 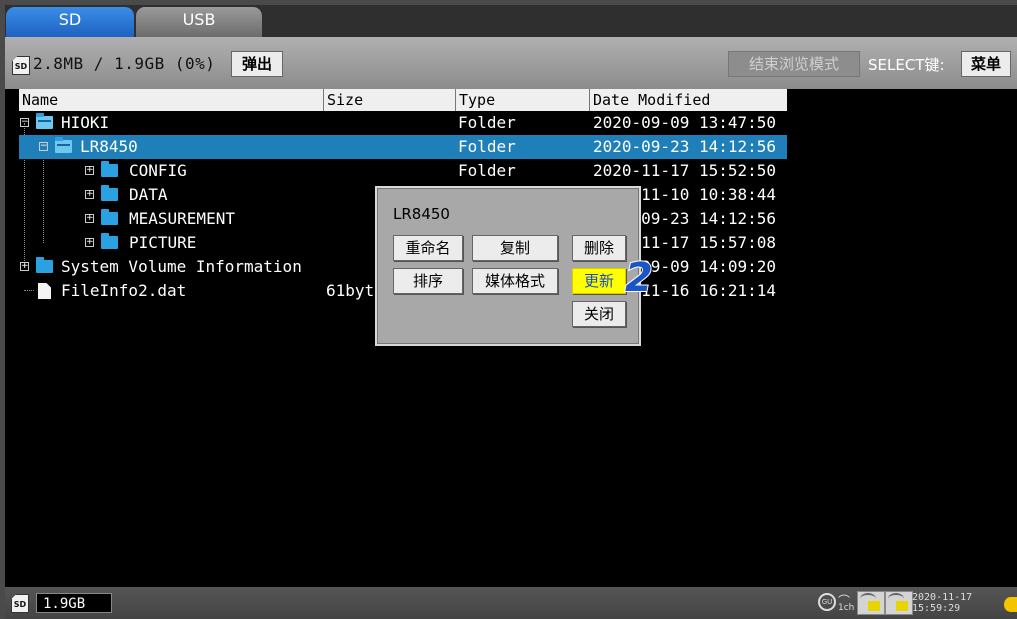 I want to click on clock: 2020-11-17 15:59:29, so click(x=942, y=603).